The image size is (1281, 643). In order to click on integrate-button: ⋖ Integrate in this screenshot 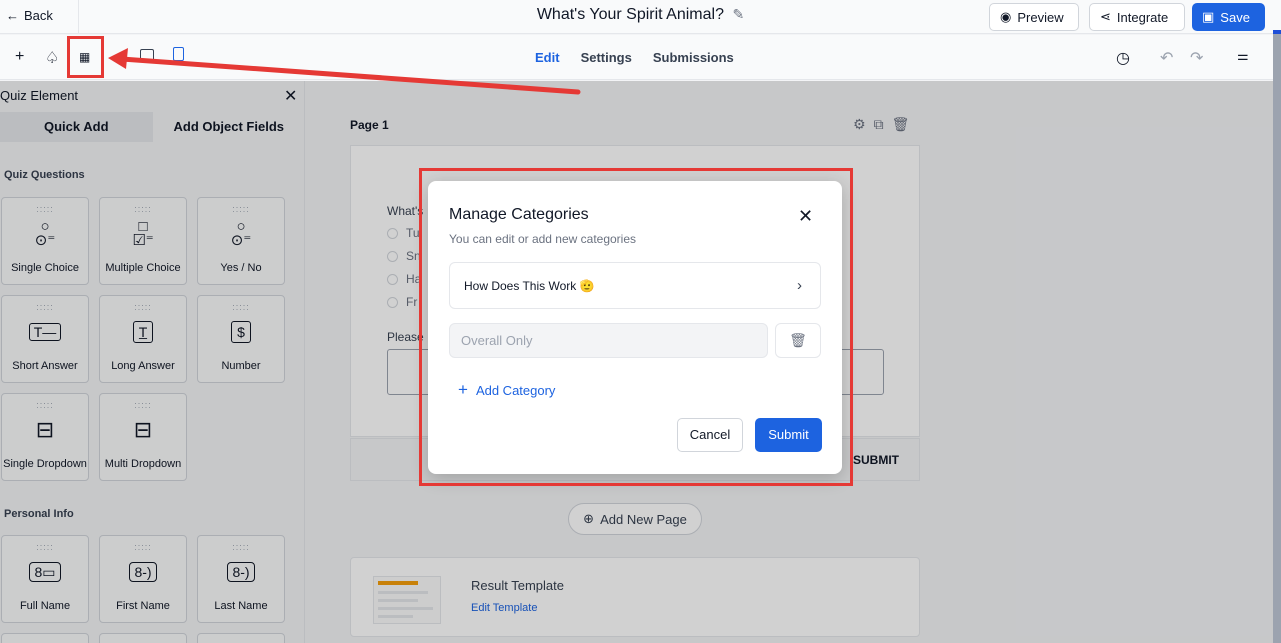, I will do `click(1137, 17)`.